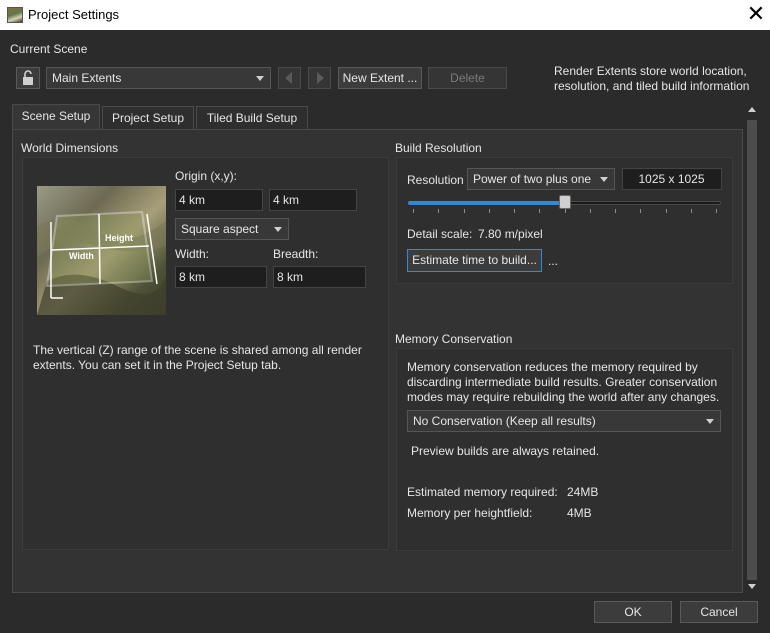 The width and height of the screenshot is (770, 633). What do you see at coordinates (438, 148) in the screenshot?
I see `build-resolution-heading: Build Resolution` at bounding box center [438, 148].